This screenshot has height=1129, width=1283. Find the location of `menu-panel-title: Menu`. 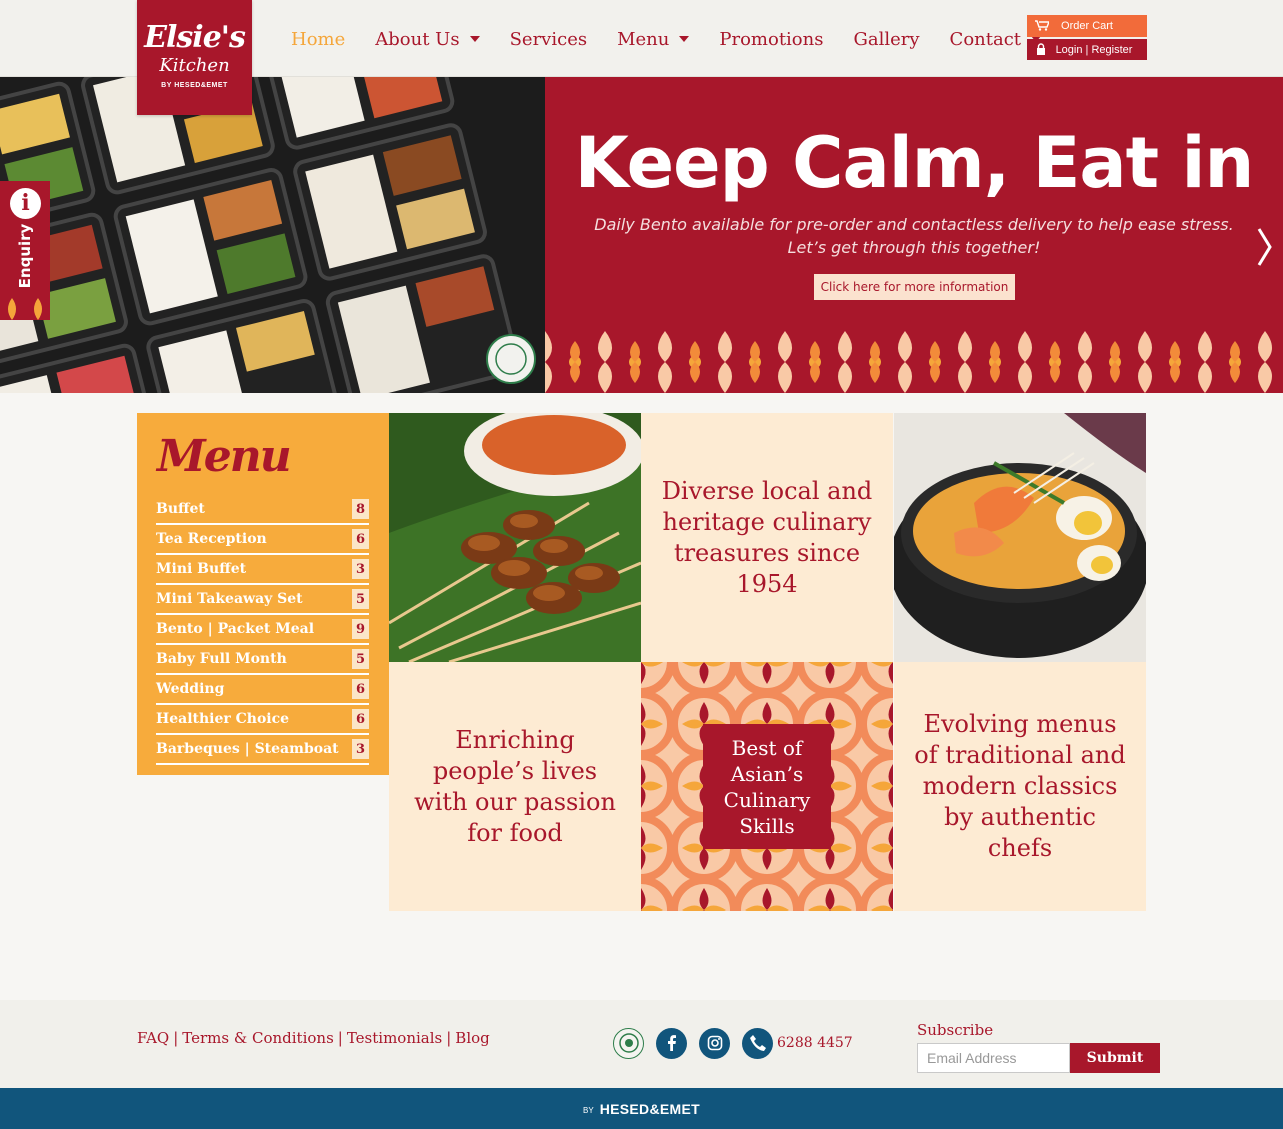

menu-panel-title: Menu is located at coordinates (224, 456).